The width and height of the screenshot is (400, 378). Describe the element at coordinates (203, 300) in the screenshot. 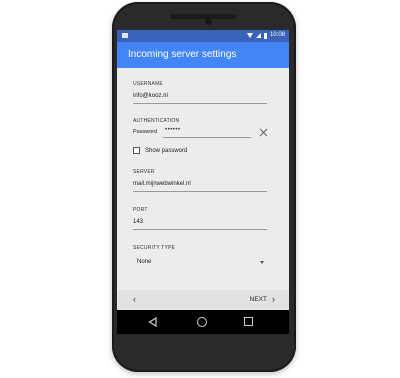

I see `bottom-action-bar: ‹ NEXT ›` at that location.